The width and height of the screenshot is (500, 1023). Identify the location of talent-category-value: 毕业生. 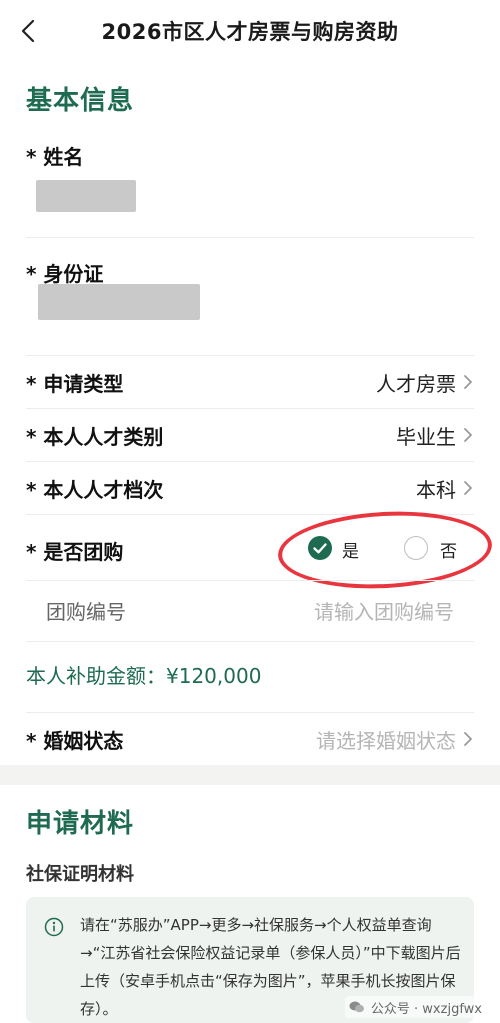
(426, 437).